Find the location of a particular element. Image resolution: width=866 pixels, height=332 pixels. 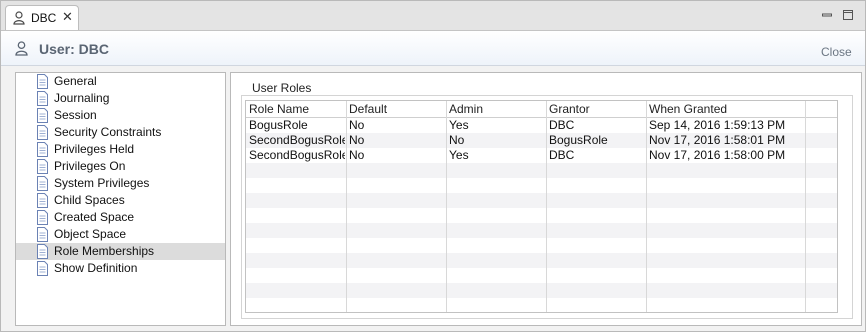

nav-item-security-constraints: Security Constraints is located at coordinates (120, 132).